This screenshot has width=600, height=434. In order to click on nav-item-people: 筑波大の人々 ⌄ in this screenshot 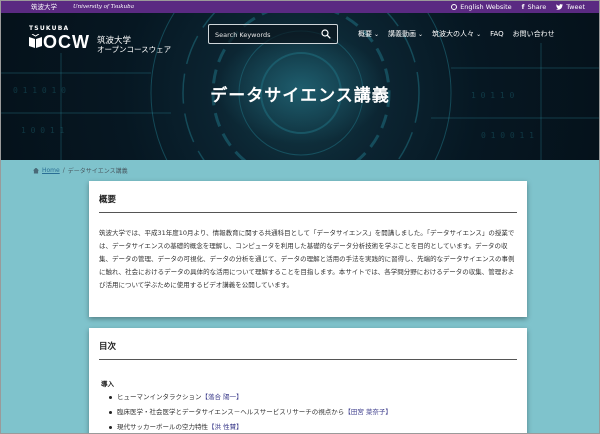, I will do `click(456, 34)`.